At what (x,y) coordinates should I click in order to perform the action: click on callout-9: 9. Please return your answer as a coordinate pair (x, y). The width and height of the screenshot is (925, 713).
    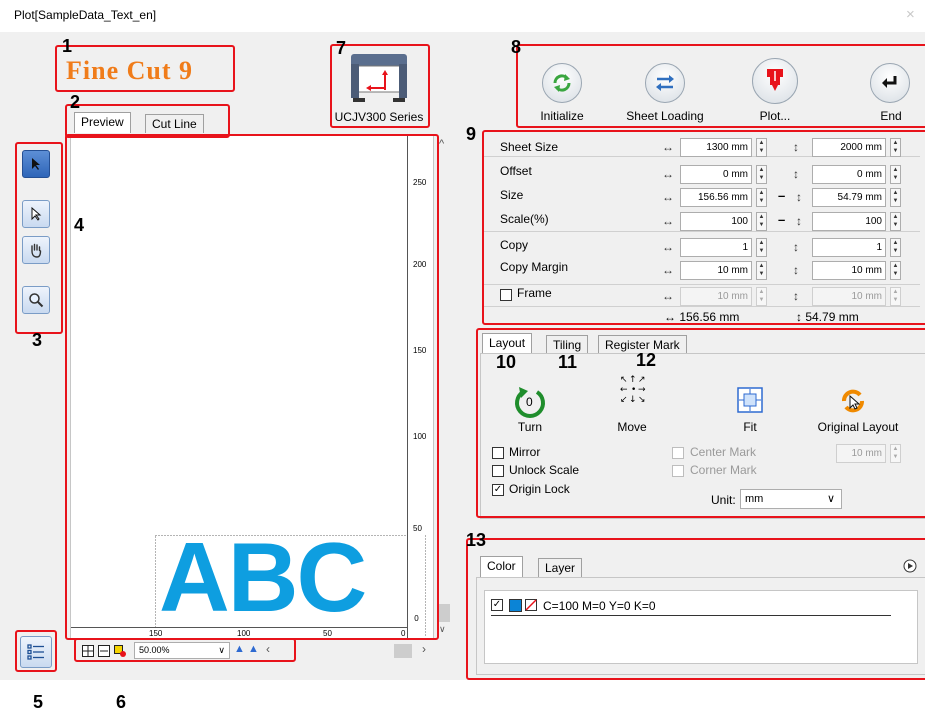
    Looking at the image, I should click on (471, 134).